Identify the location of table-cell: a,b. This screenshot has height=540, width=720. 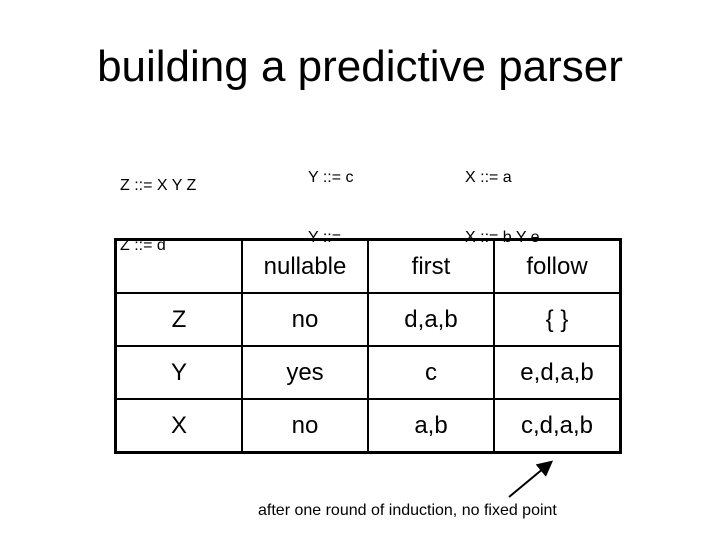
(431, 426).